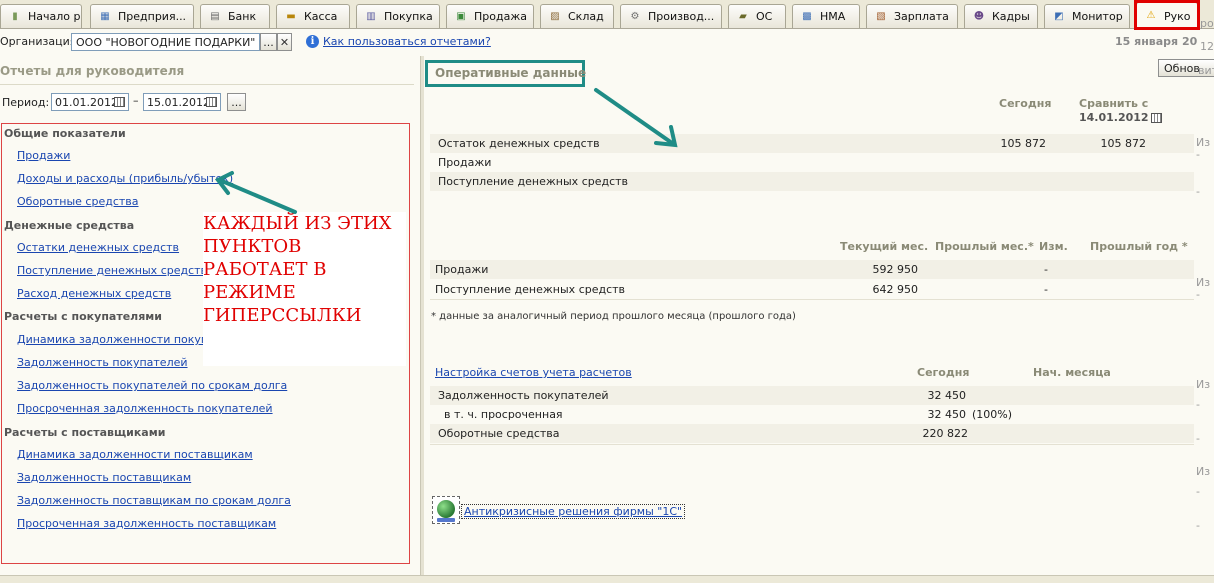 The height and width of the screenshot is (583, 1214). Describe the element at coordinates (102, 362) in the screenshot. I see `link-customer-debt: Задолженность покупателей` at that location.